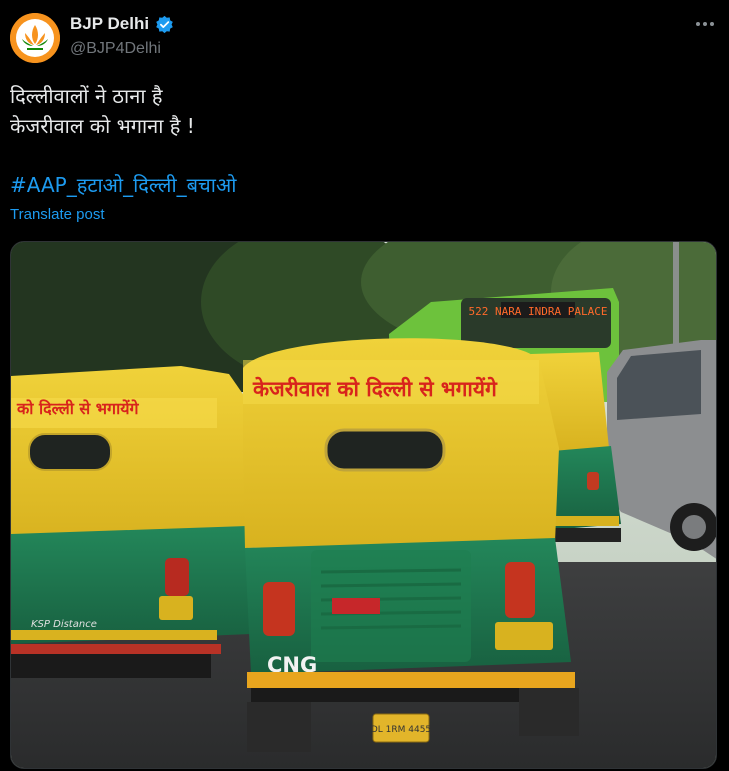 The width and height of the screenshot is (729, 771). I want to click on verified-badge-icon, so click(164, 24).